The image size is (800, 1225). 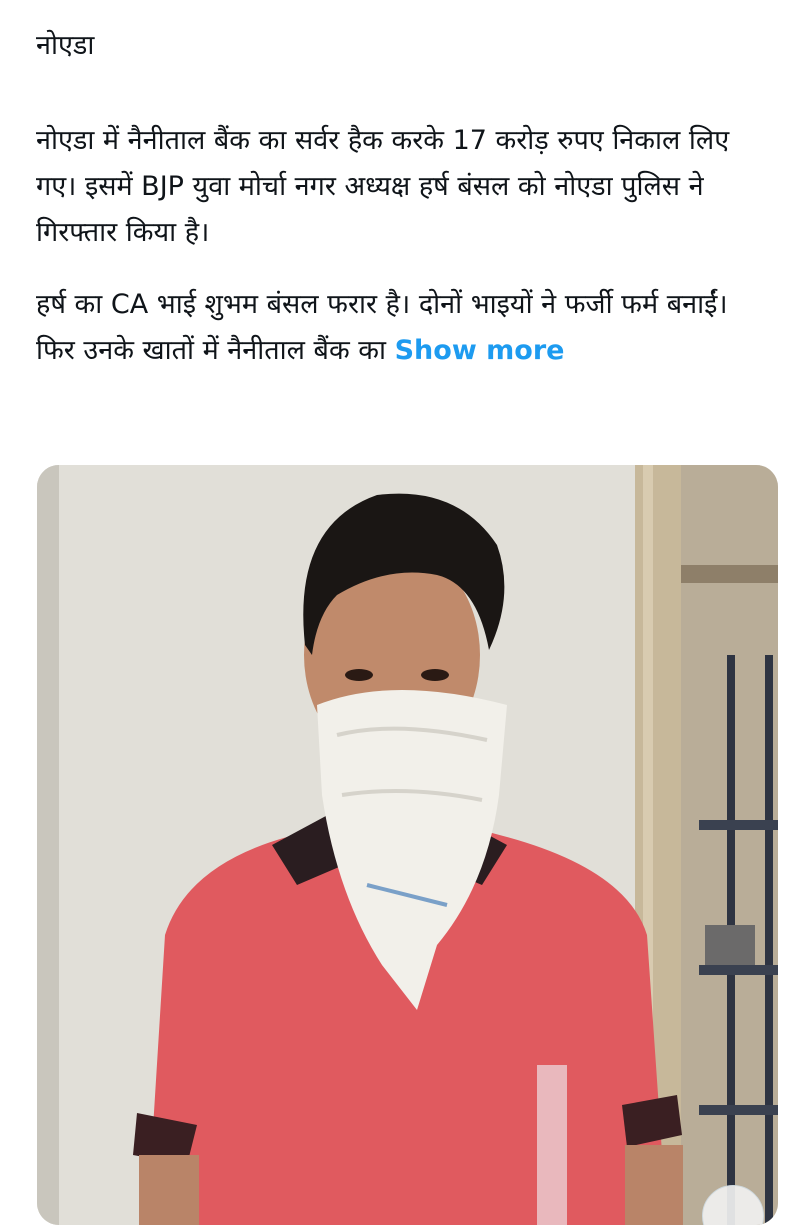 I want to click on show-more-link: Show more, so click(x=480, y=350).